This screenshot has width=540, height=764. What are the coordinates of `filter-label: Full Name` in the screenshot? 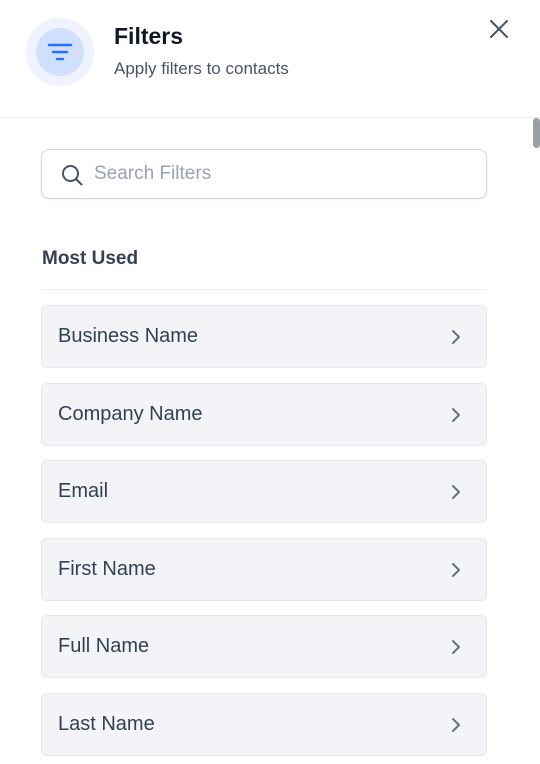 It's located at (104, 646).